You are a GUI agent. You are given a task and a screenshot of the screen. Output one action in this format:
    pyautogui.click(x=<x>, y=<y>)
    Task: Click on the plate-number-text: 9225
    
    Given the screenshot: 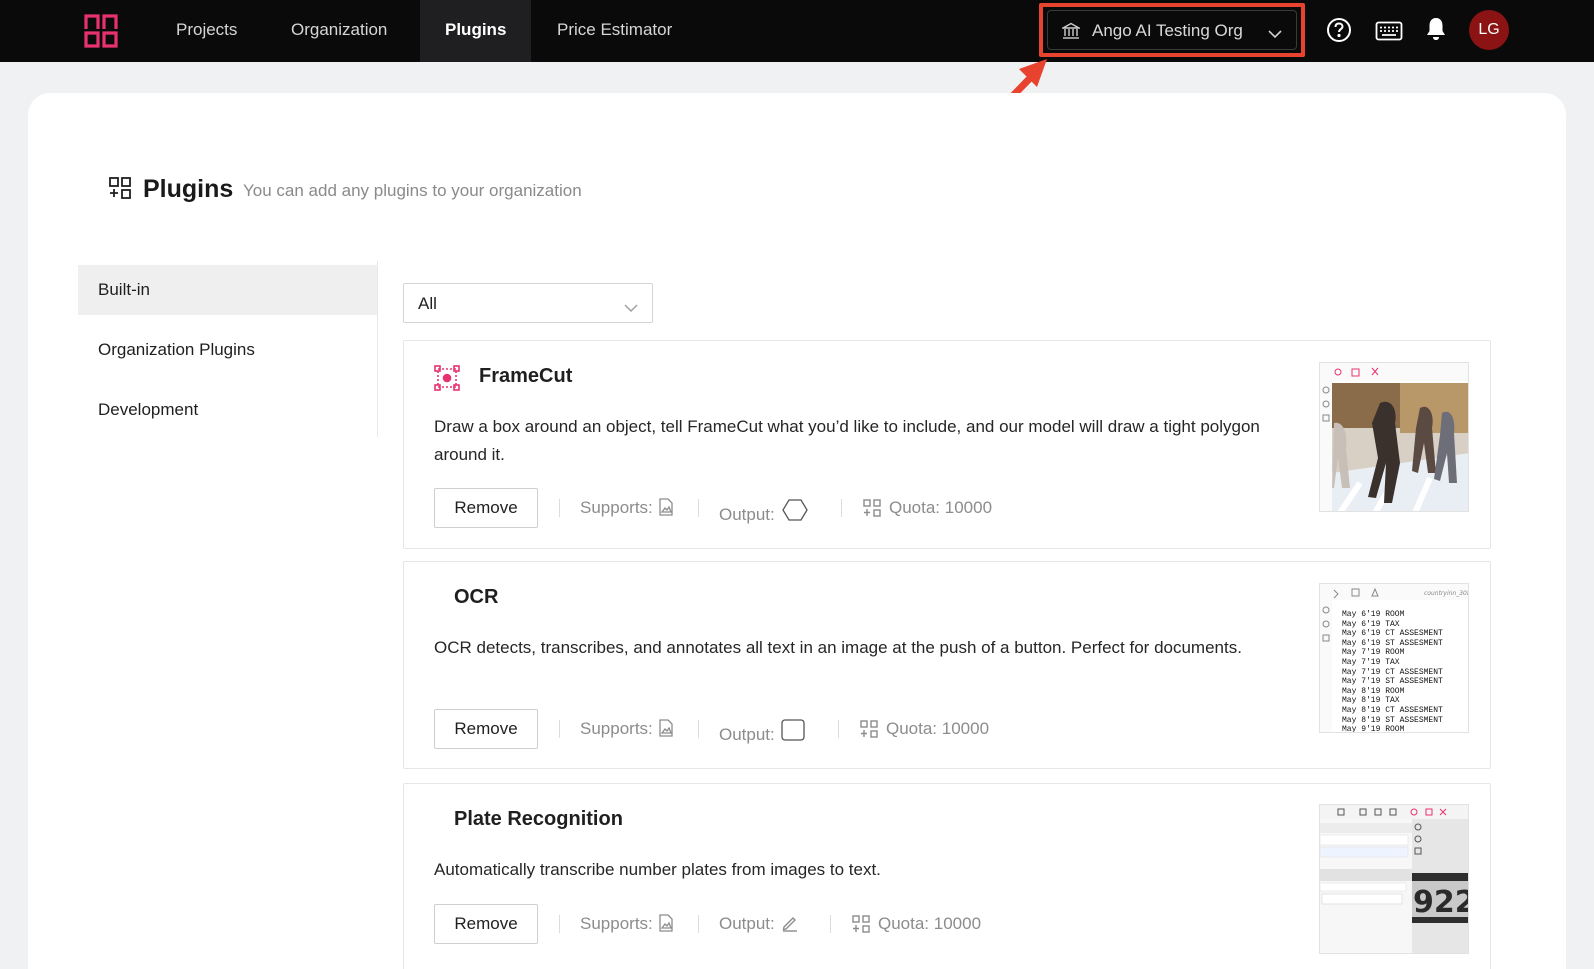 What is the action you would take?
    pyautogui.click(x=1441, y=902)
    